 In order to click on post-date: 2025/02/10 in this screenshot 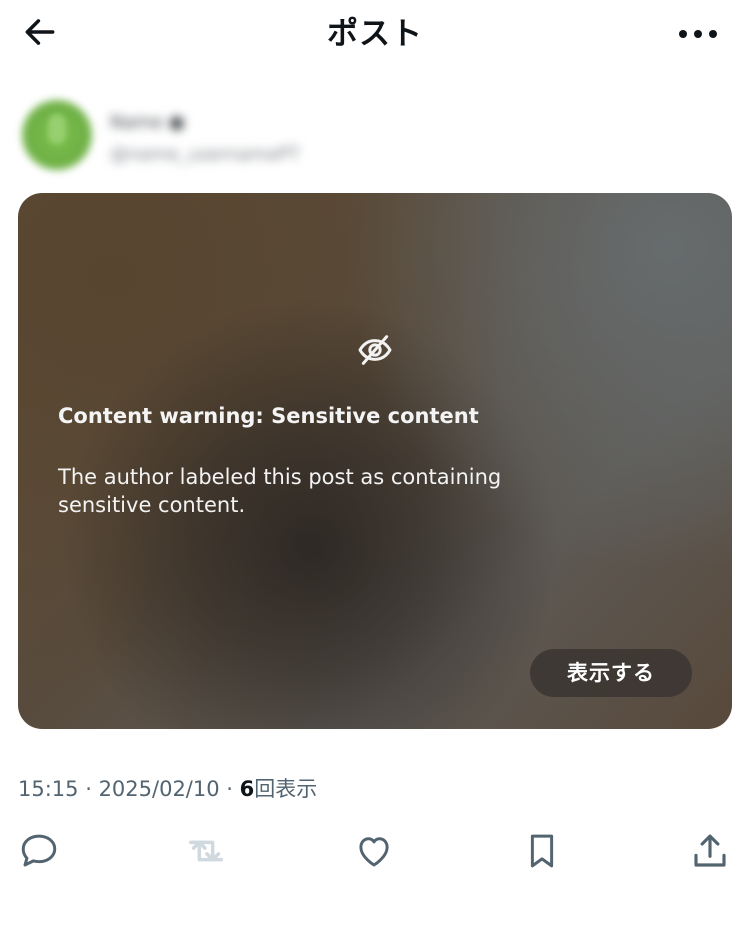, I will do `click(159, 789)`.